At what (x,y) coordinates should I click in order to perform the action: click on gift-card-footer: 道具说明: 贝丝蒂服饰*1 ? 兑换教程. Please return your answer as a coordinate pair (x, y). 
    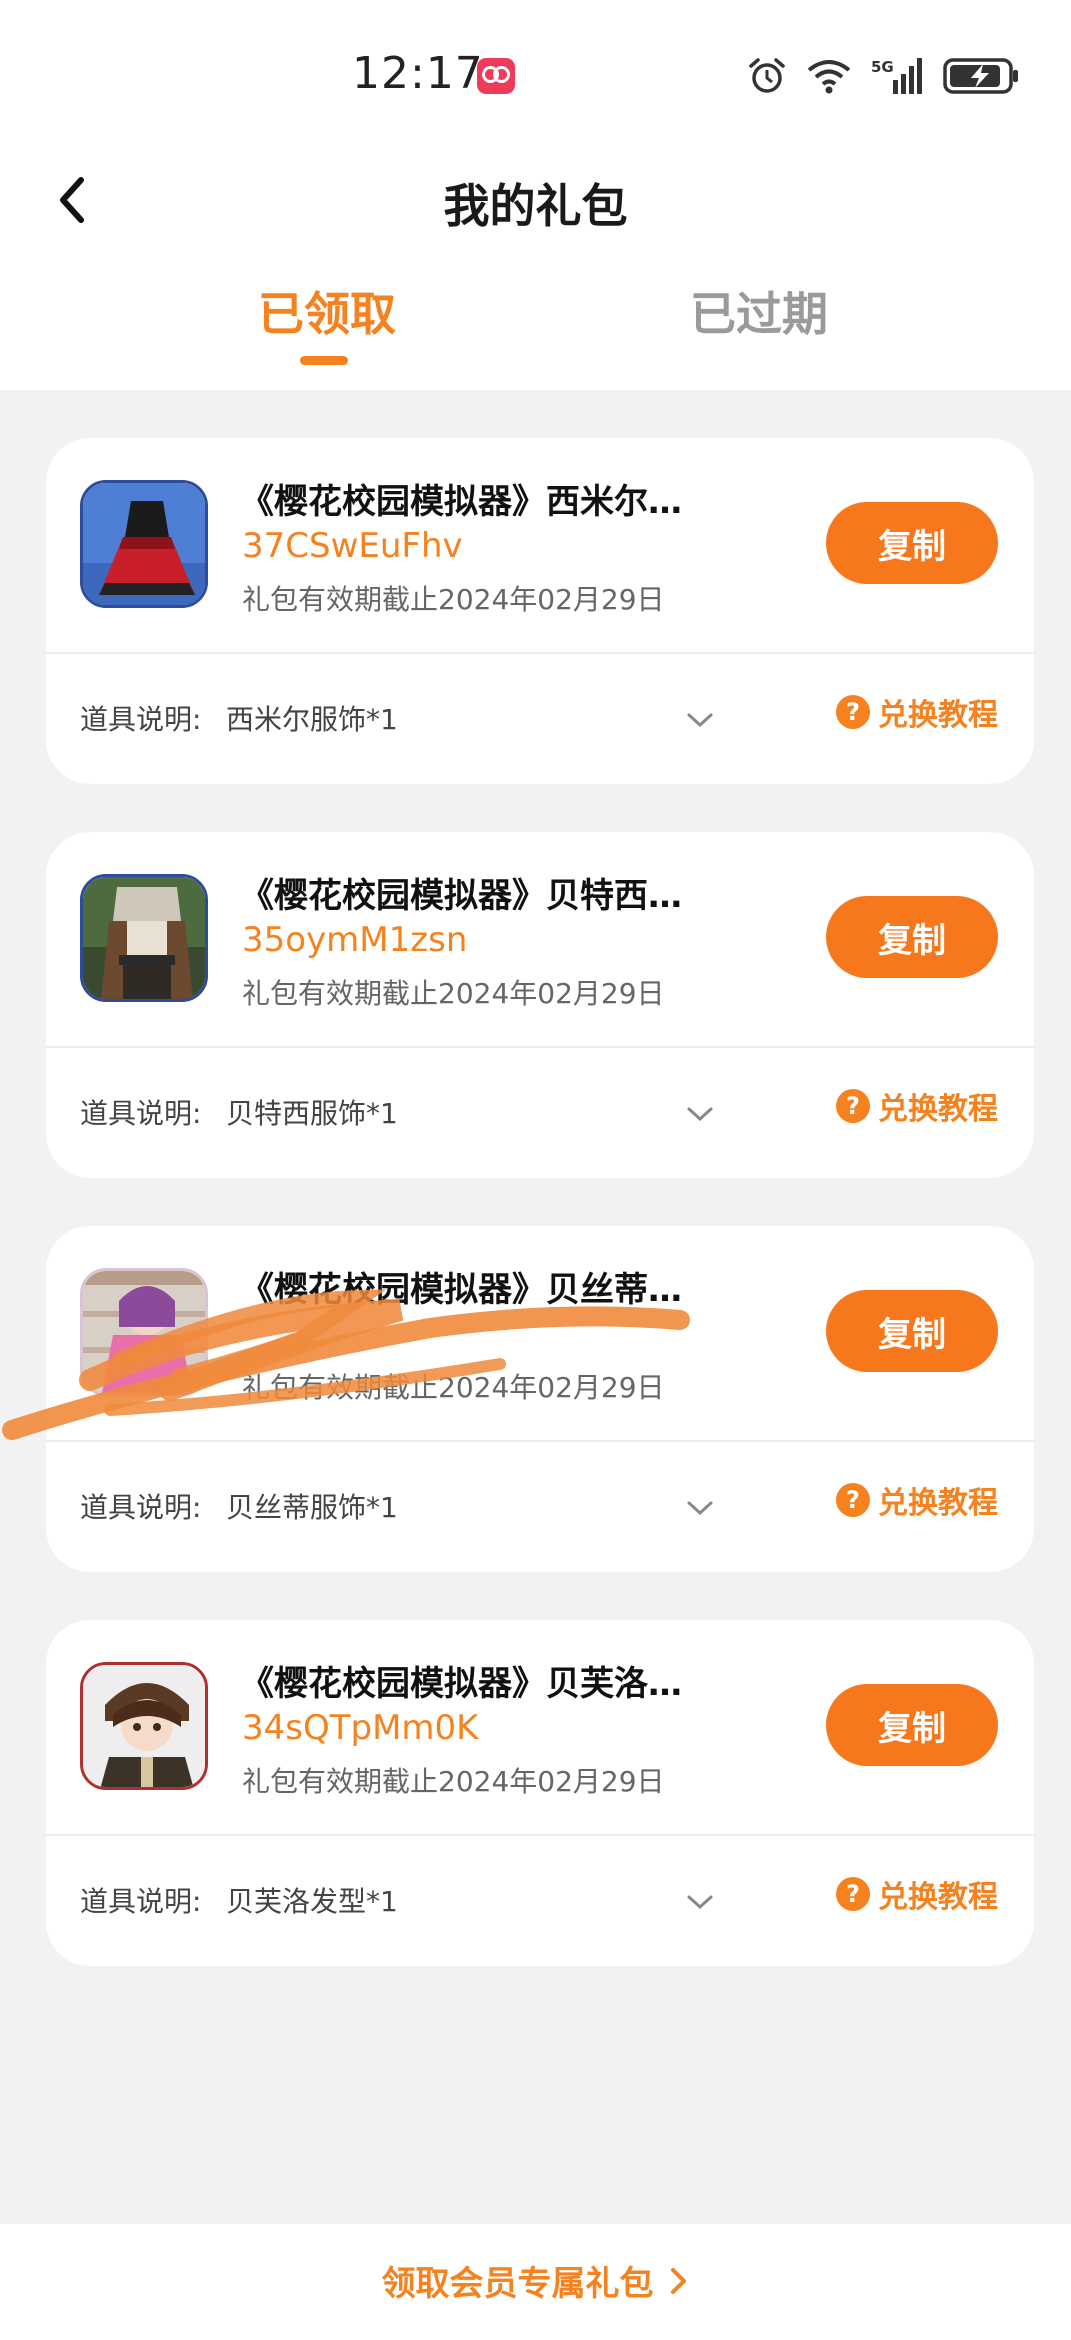
    Looking at the image, I should click on (540, 1507).